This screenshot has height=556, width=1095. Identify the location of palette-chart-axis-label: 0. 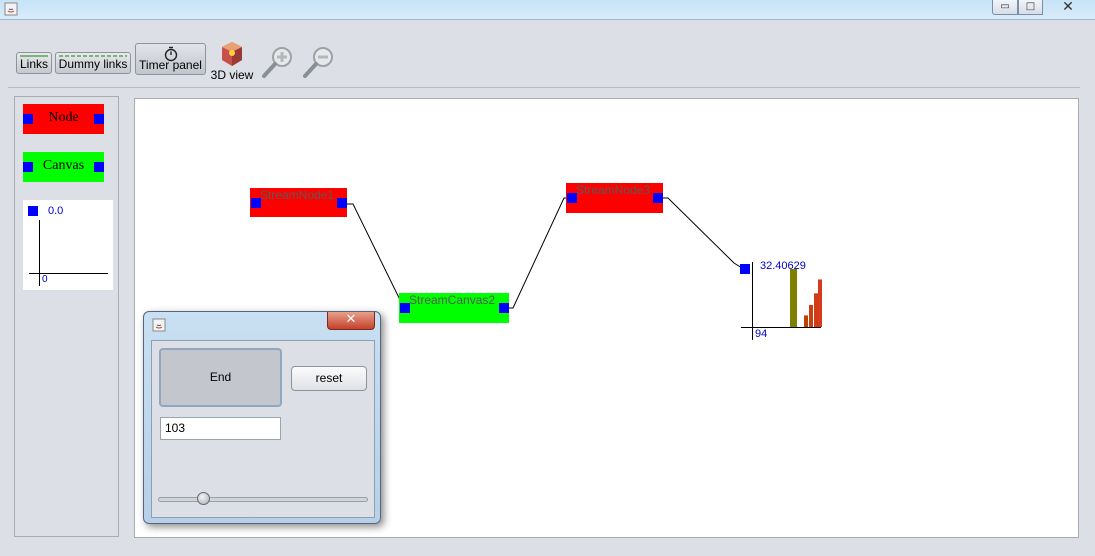
(45, 279).